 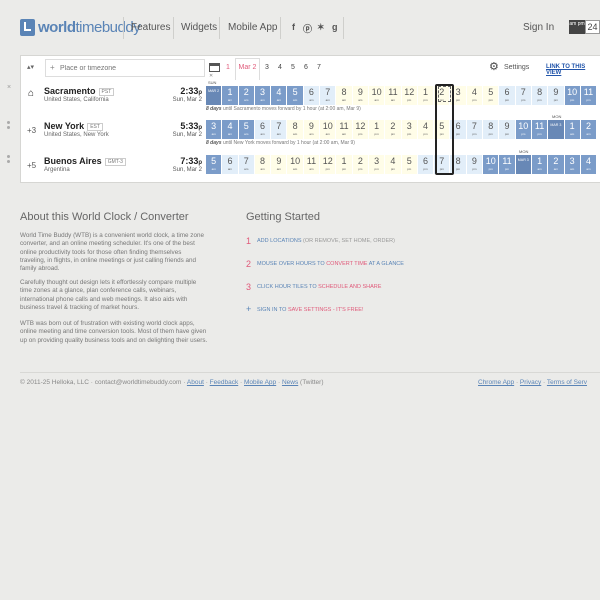 What do you see at coordinates (125, 68) in the screenshot?
I see `place-search-input` at bounding box center [125, 68].